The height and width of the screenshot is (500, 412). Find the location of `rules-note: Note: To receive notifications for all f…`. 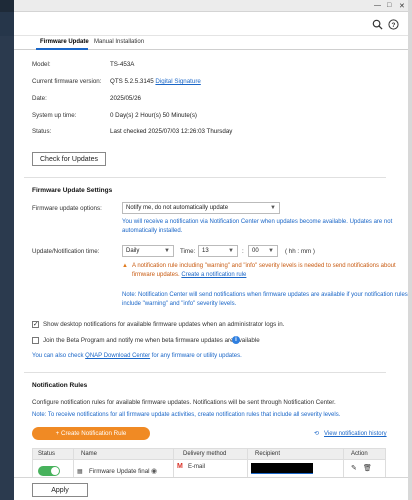

rules-note: Note: To receive notifications for all f… is located at coordinates (186, 415).